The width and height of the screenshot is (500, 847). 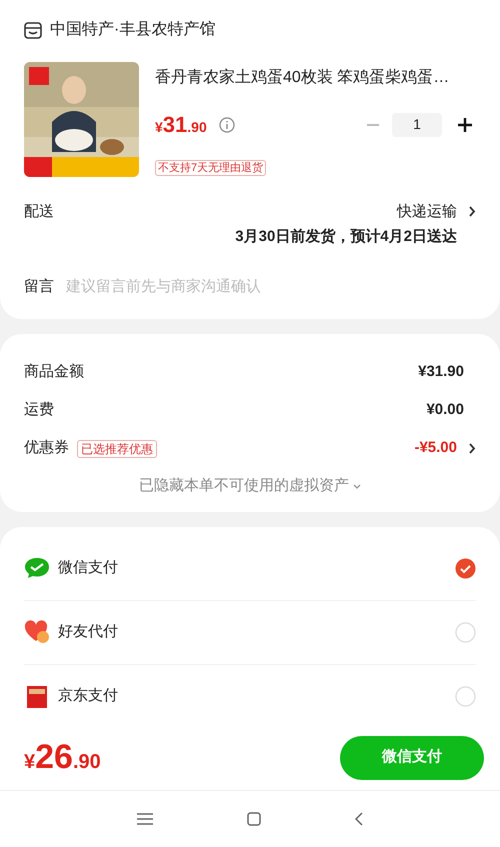 What do you see at coordinates (88, 696) in the screenshot?
I see `payment-method-name: 京东支付` at bounding box center [88, 696].